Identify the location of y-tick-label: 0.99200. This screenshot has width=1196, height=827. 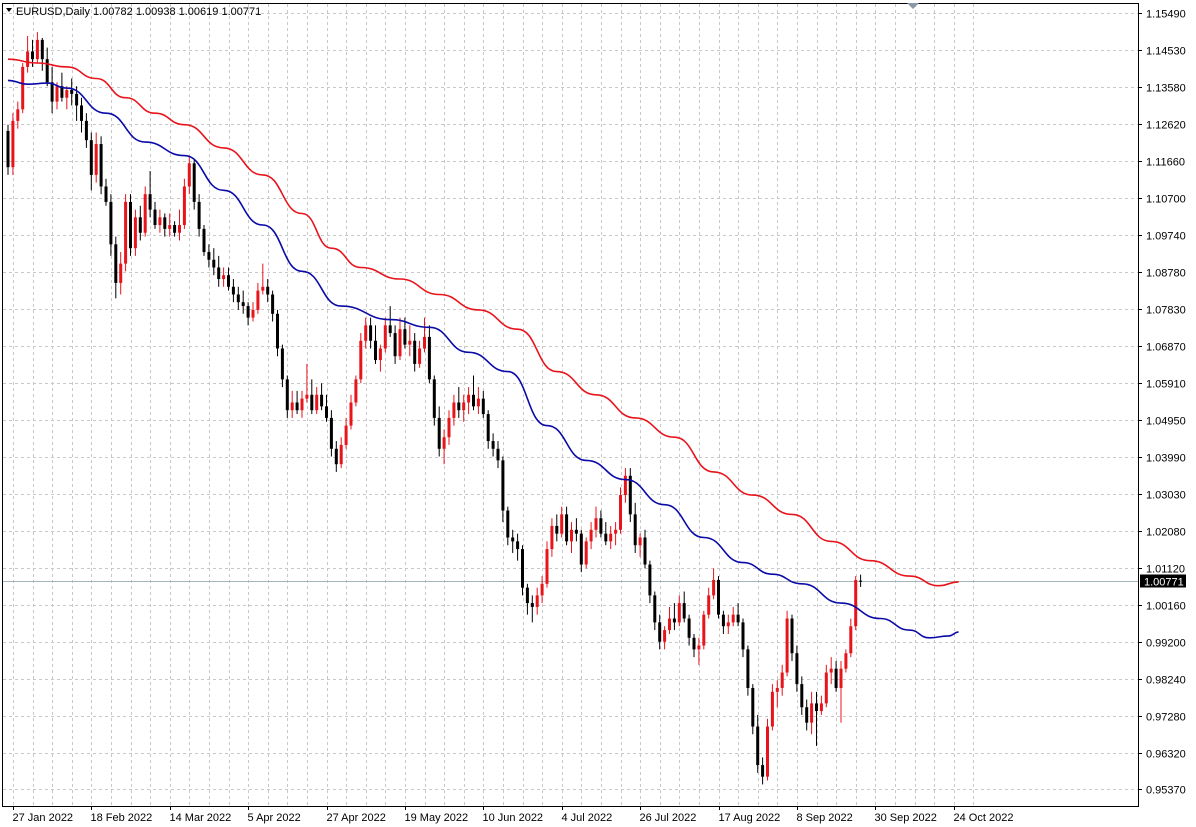
(1166, 644).